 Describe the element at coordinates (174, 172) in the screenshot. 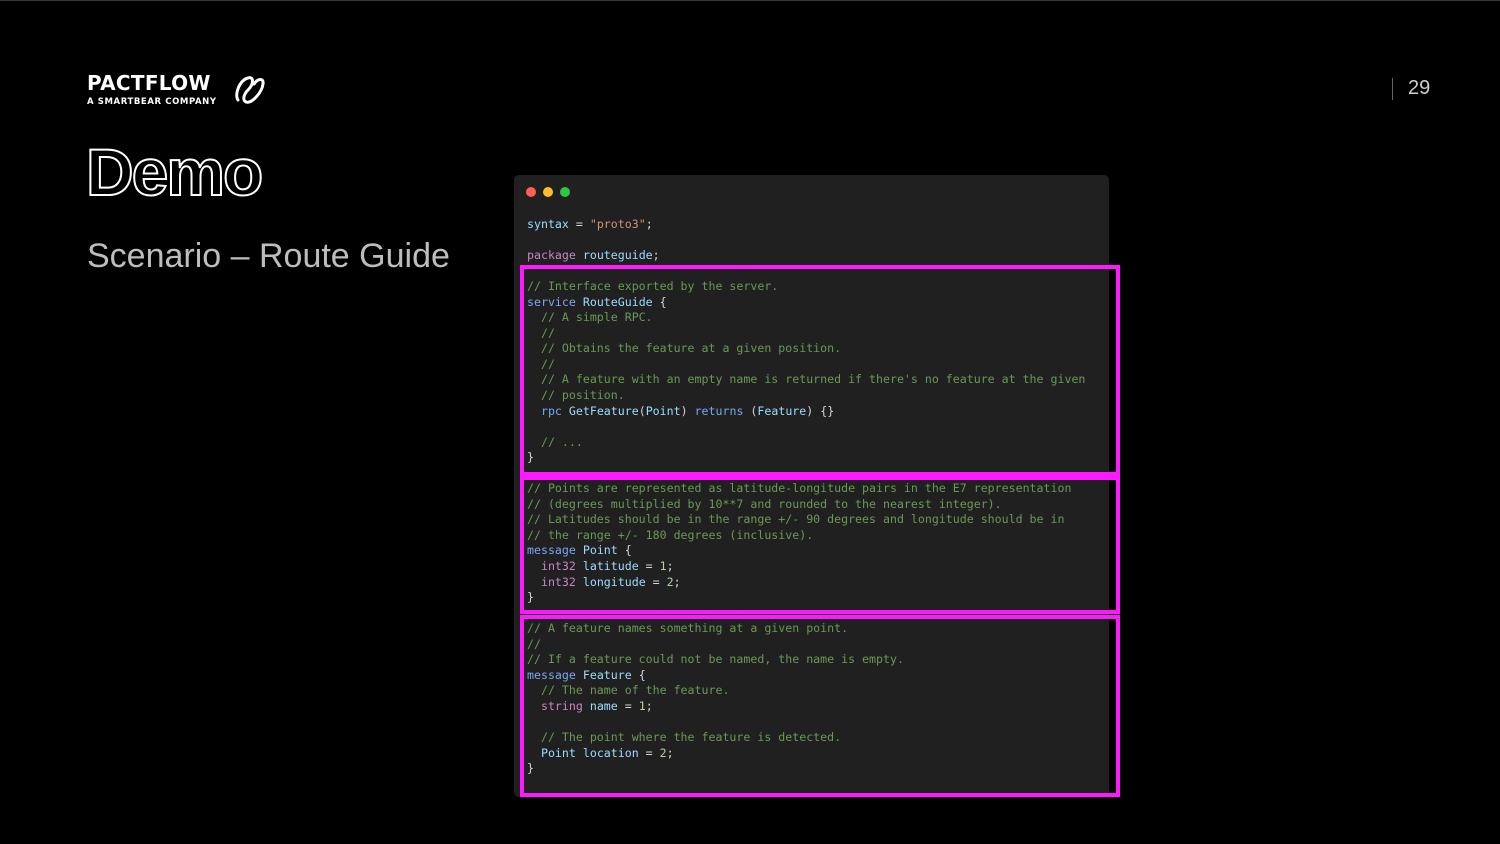

I see `slide-title: Demo` at that location.